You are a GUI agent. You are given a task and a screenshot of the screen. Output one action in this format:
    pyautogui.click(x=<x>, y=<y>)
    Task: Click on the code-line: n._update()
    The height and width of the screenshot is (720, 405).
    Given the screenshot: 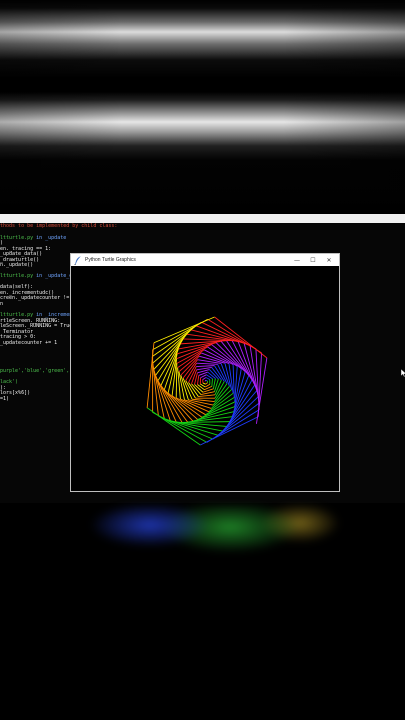 What is the action you would take?
    pyautogui.click(x=17, y=265)
    